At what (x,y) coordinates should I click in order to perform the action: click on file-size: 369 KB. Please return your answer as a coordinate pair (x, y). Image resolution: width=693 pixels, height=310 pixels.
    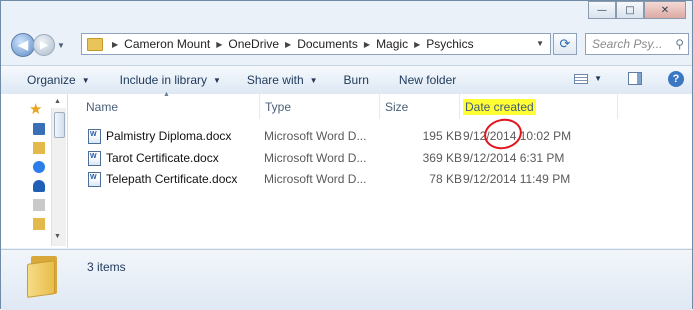
    Looking at the image, I should click on (442, 158).